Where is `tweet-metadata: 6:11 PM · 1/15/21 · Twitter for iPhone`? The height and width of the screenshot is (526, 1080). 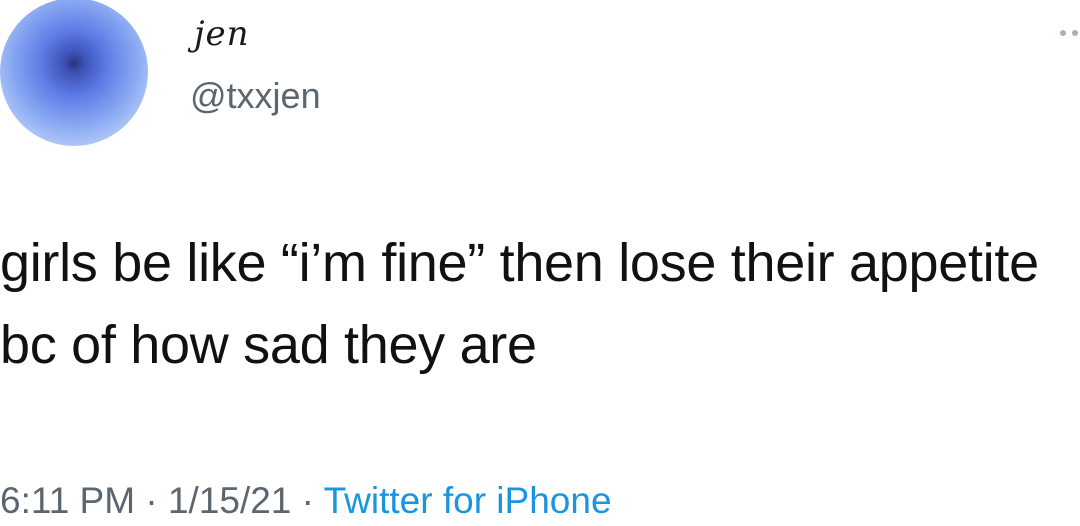
tweet-metadata: 6:11 PM · 1/15/21 · Twitter for iPhone is located at coordinates (306, 501).